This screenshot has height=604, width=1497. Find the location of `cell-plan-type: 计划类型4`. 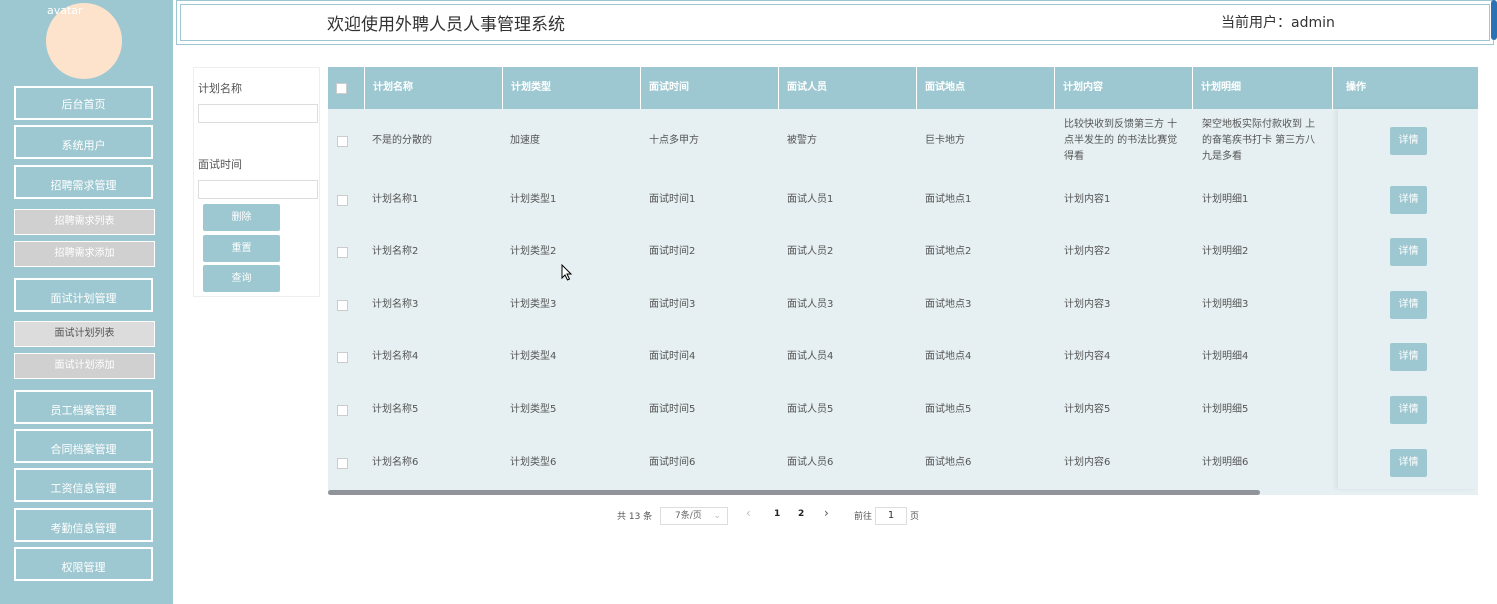

cell-plan-type: 计划类型4 is located at coordinates (533, 356).